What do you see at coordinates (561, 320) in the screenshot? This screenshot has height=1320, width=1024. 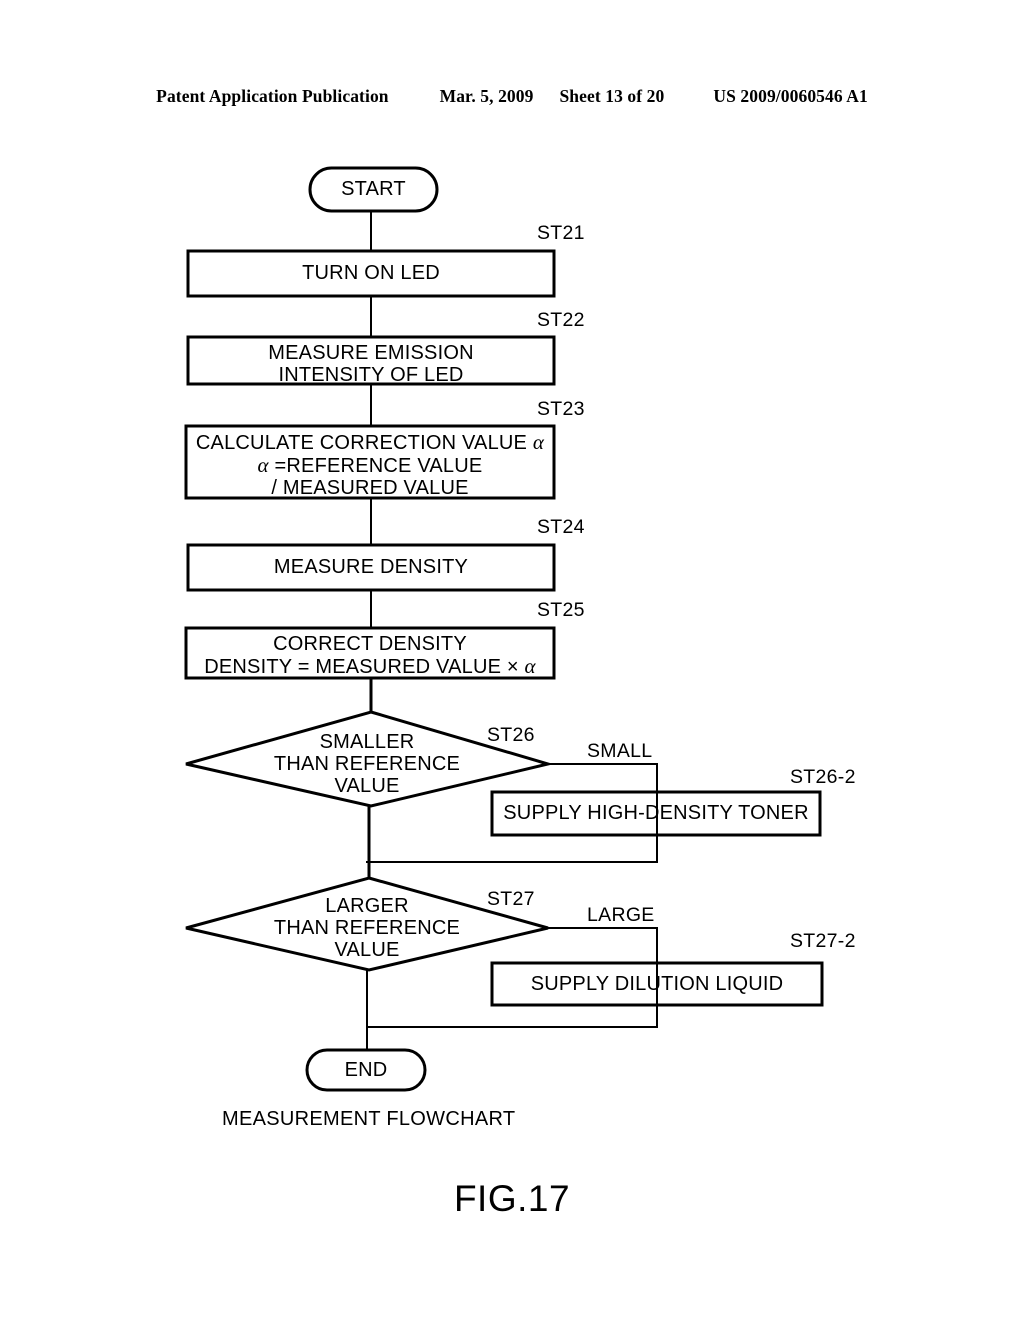 I see `st22-step-tag: ST22` at bounding box center [561, 320].